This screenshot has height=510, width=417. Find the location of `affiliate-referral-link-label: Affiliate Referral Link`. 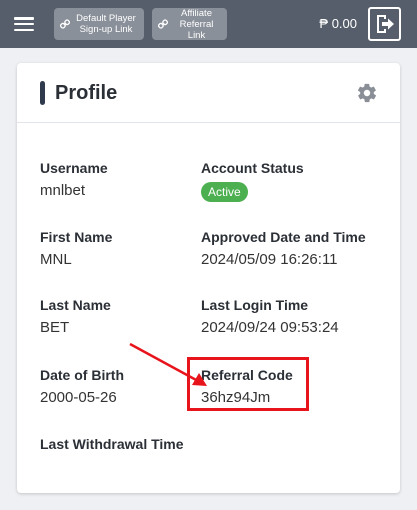

affiliate-referral-link-label: Affiliate Referral Link is located at coordinates (196, 24).